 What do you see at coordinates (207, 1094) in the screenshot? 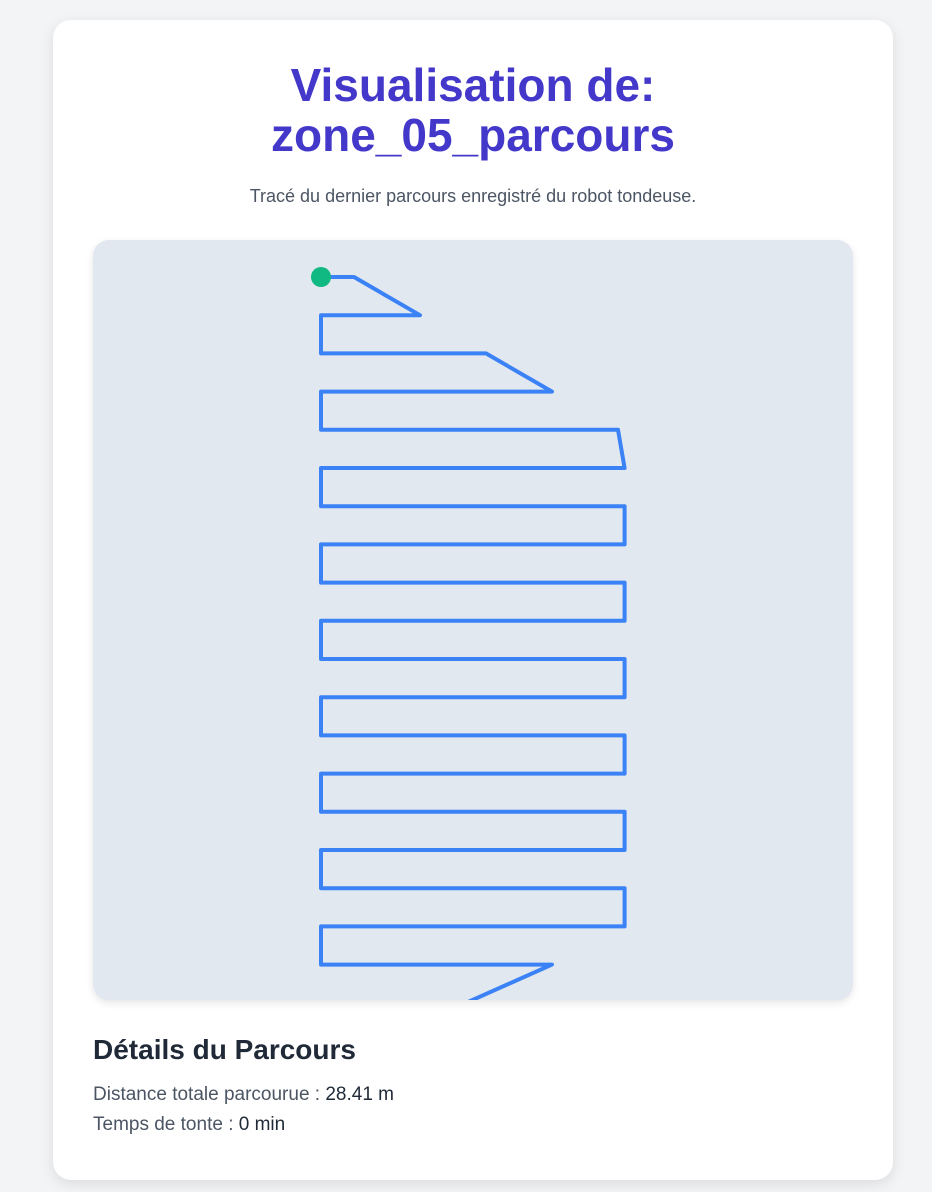
I see `distance-label: Distance totale parcourue :` at bounding box center [207, 1094].